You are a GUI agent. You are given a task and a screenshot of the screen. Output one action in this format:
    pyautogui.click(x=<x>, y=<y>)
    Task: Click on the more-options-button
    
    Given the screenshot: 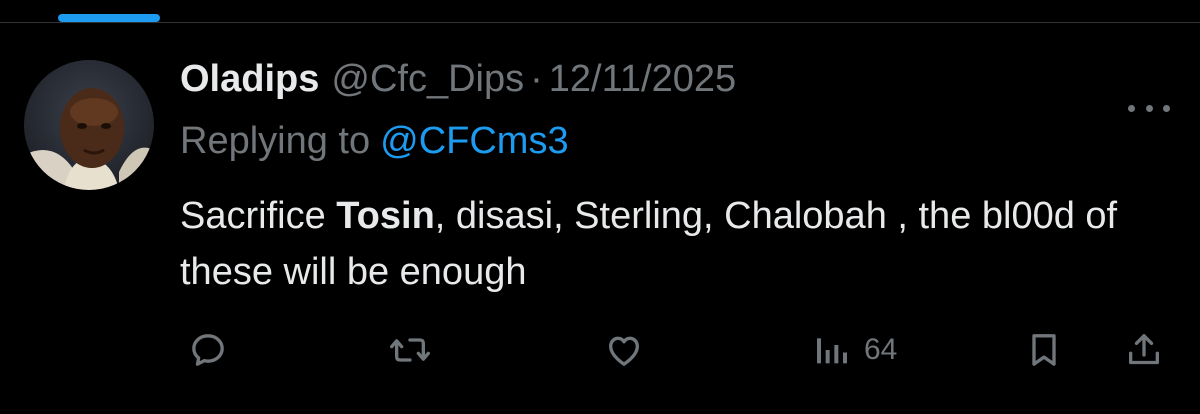 What is the action you would take?
    pyautogui.click(x=1149, y=108)
    